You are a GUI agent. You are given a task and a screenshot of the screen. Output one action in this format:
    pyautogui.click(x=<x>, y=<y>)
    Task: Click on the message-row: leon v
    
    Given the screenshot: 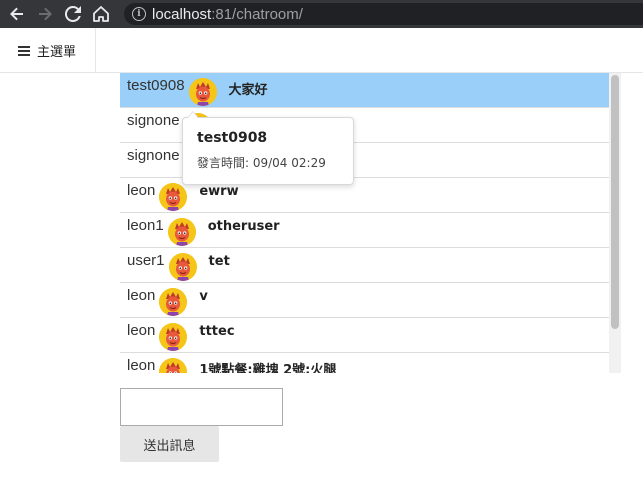 What is the action you would take?
    pyautogui.click(x=370, y=300)
    